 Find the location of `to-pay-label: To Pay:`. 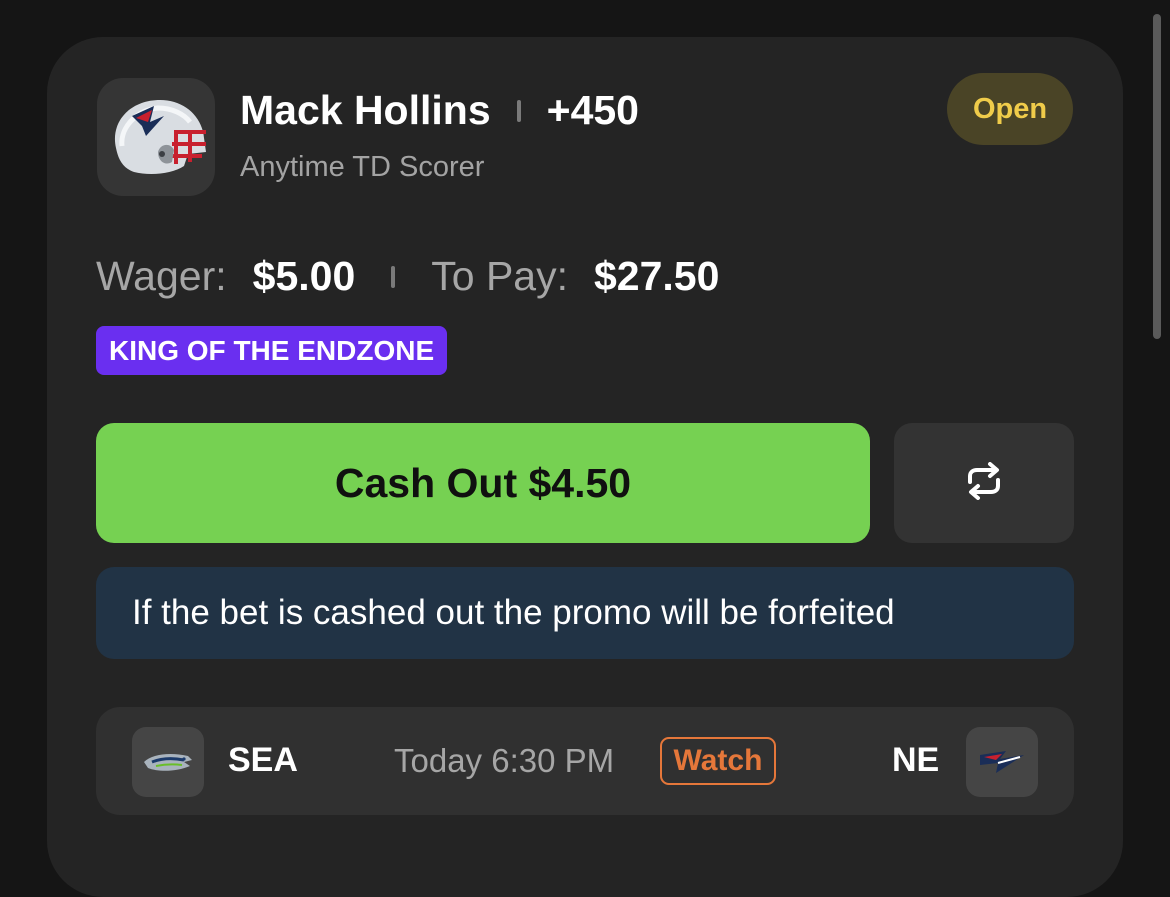

to-pay-label: To Pay: is located at coordinates (499, 276).